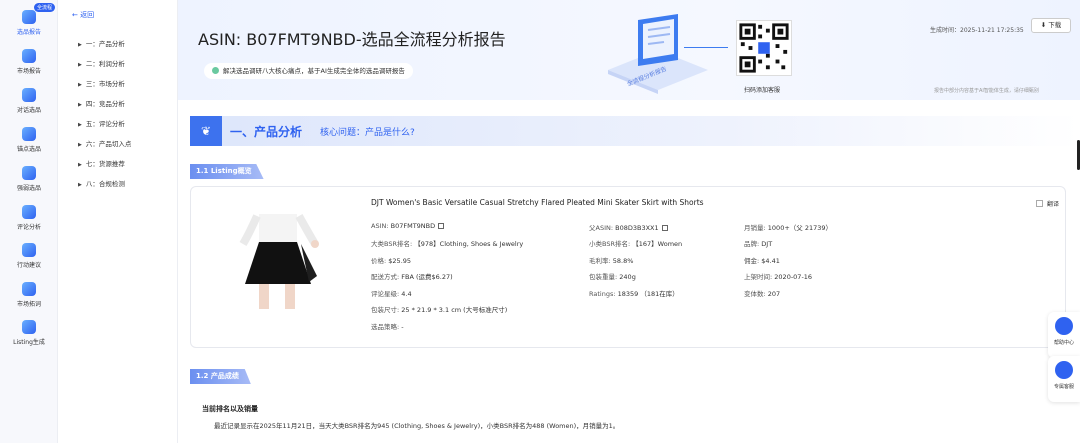  Describe the element at coordinates (385, 310) in the screenshot. I see `field-key: 包装尺寸:` at that location.